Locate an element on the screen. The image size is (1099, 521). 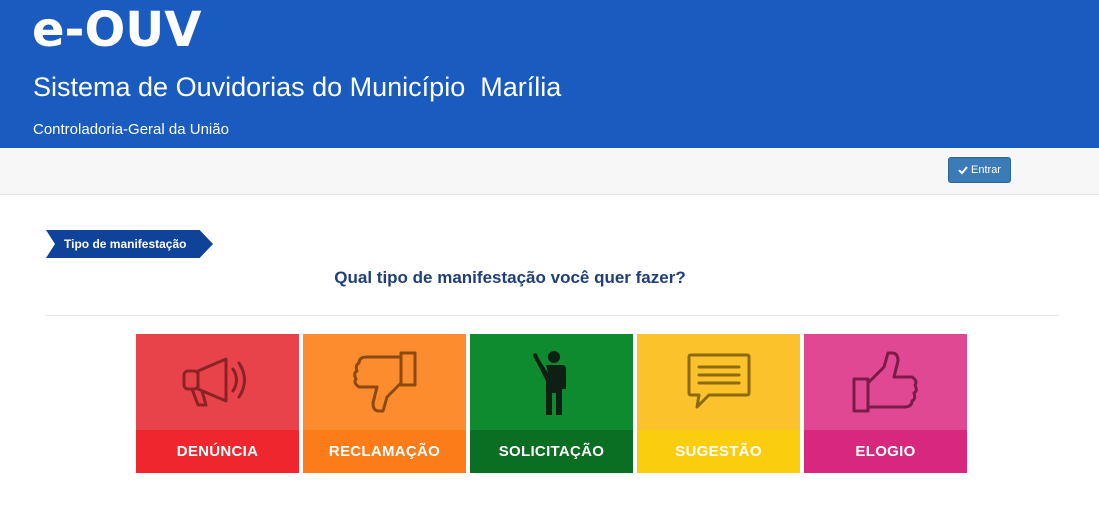
section-divider is located at coordinates (552, 315).